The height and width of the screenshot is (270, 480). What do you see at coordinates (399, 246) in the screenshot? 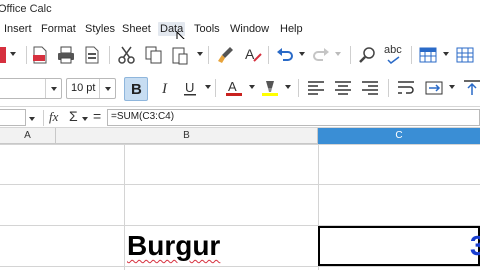
I see `selected-cell-border` at bounding box center [399, 246].